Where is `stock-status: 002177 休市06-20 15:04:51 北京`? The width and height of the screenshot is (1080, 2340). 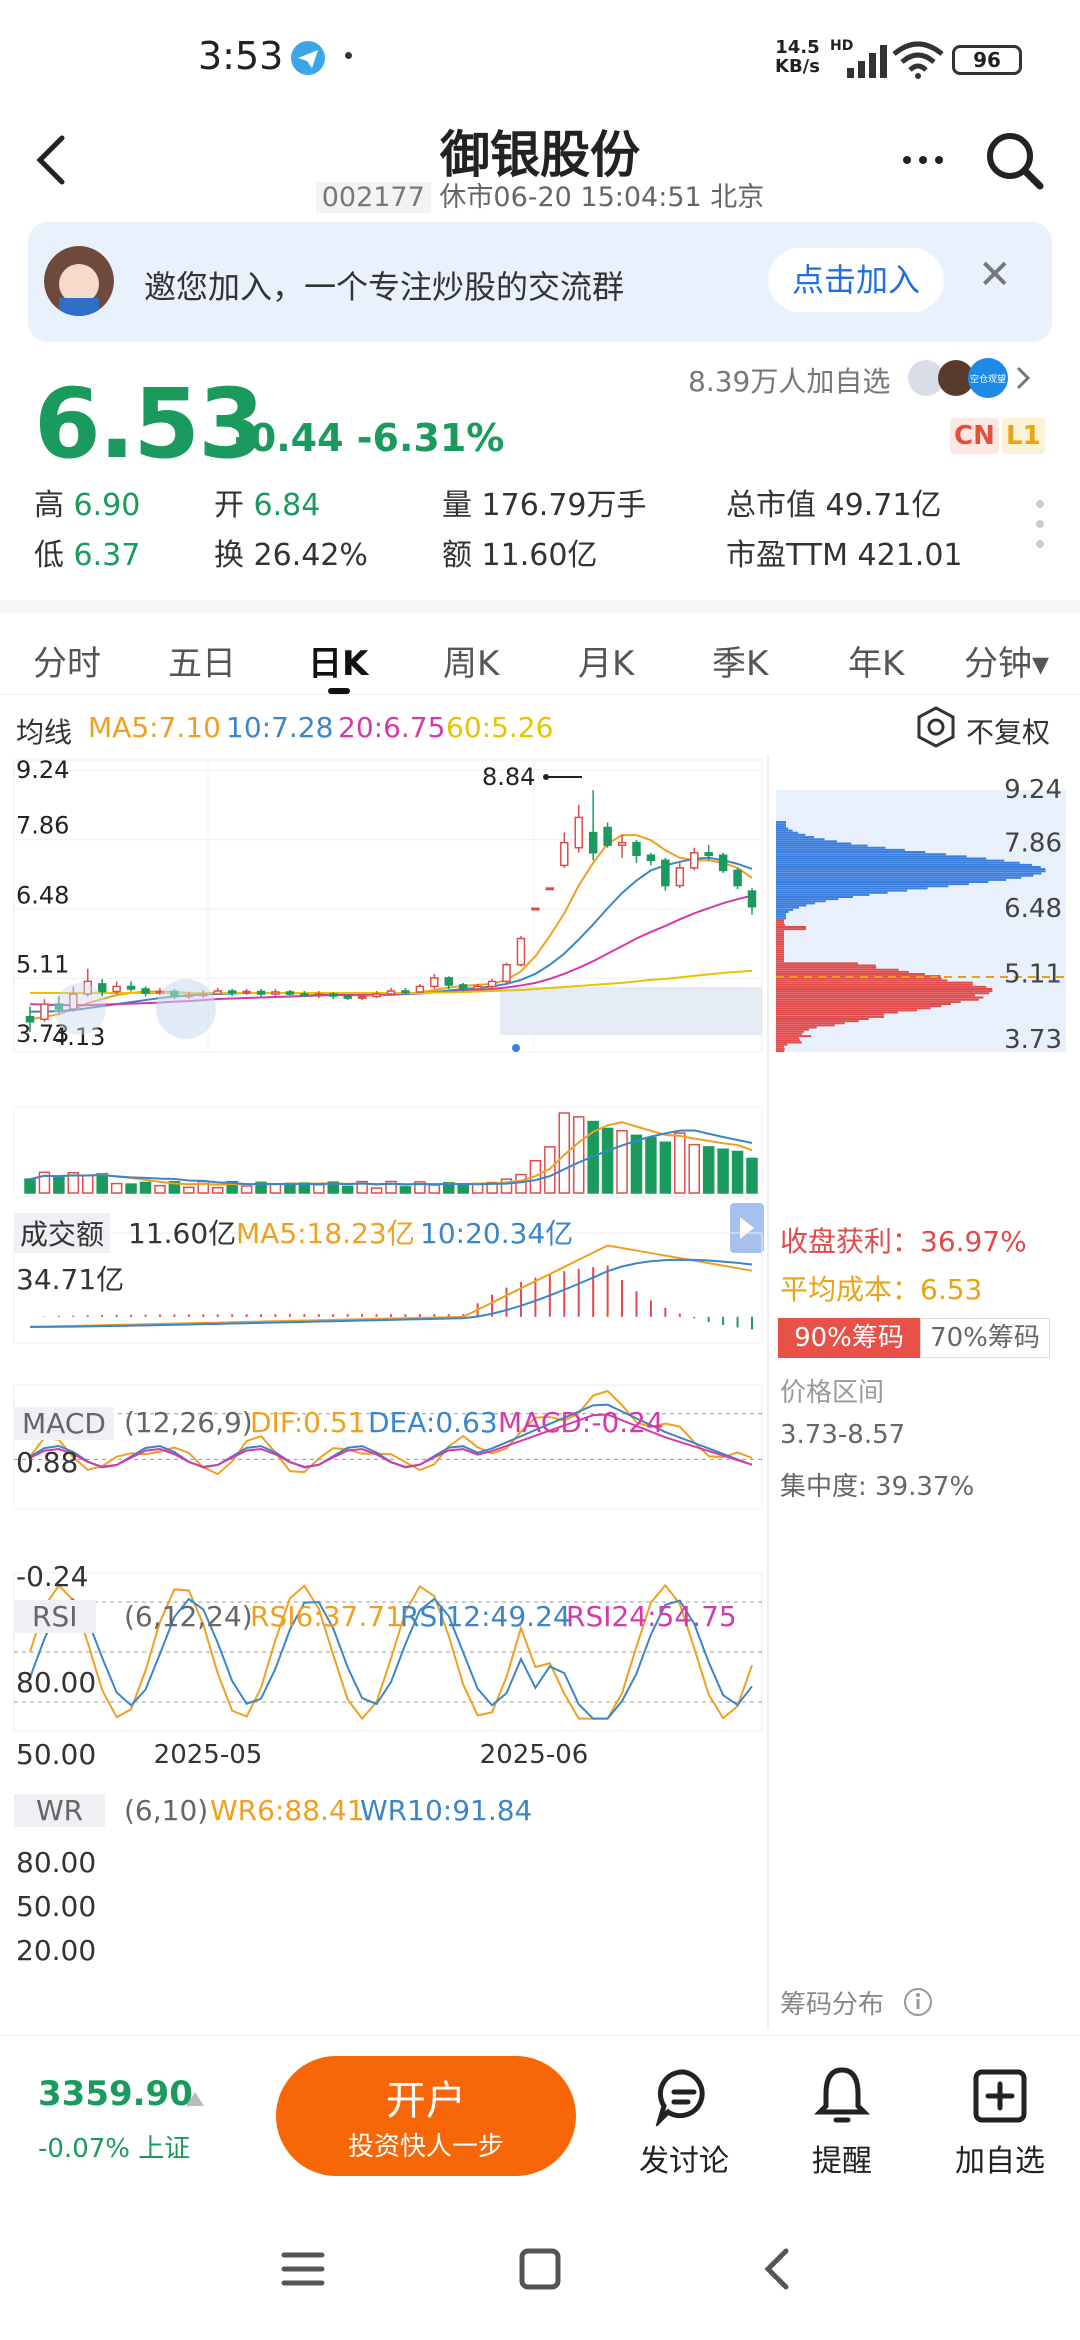 stock-status: 002177 休市06-20 15:04:51 北京 is located at coordinates (540, 194).